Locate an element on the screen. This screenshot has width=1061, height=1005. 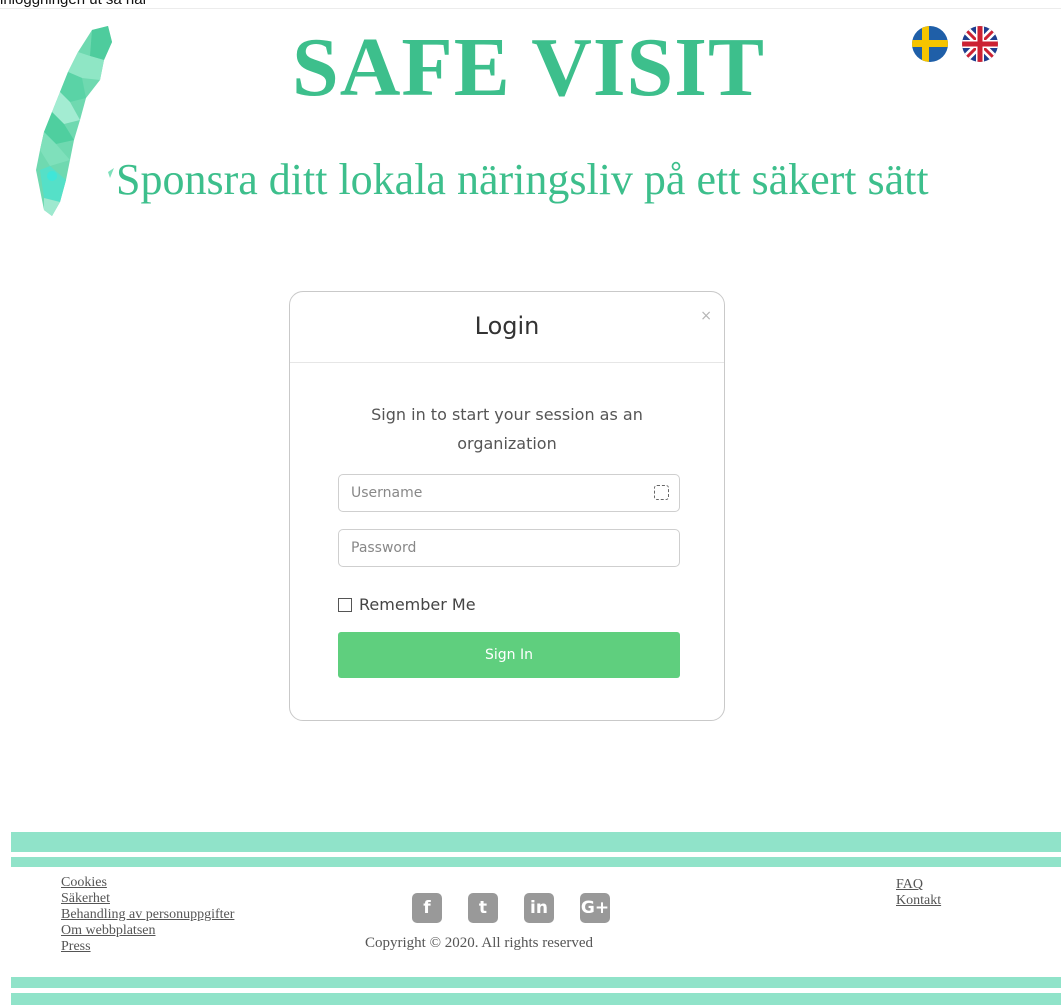
swedish-flag-icon is located at coordinates (930, 44).